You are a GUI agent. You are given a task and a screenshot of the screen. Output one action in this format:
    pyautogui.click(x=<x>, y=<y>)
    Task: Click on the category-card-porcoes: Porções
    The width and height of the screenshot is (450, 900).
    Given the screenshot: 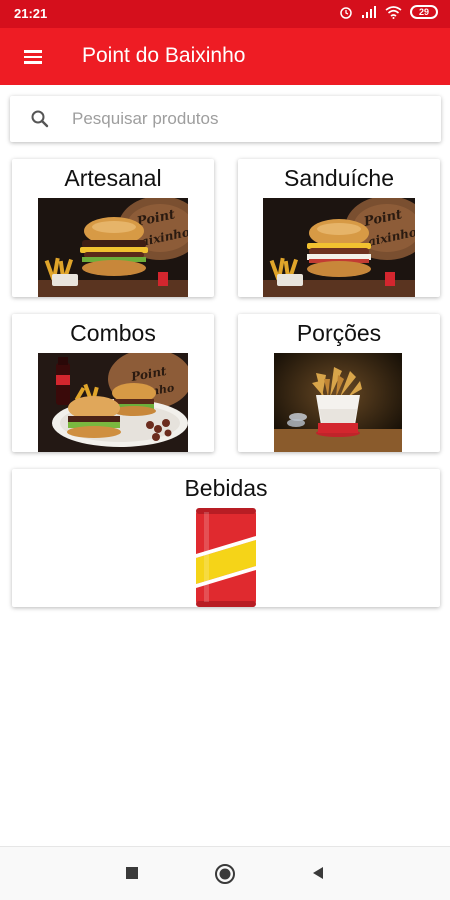 What is the action you would take?
    pyautogui.click(x=339, y=383)
    